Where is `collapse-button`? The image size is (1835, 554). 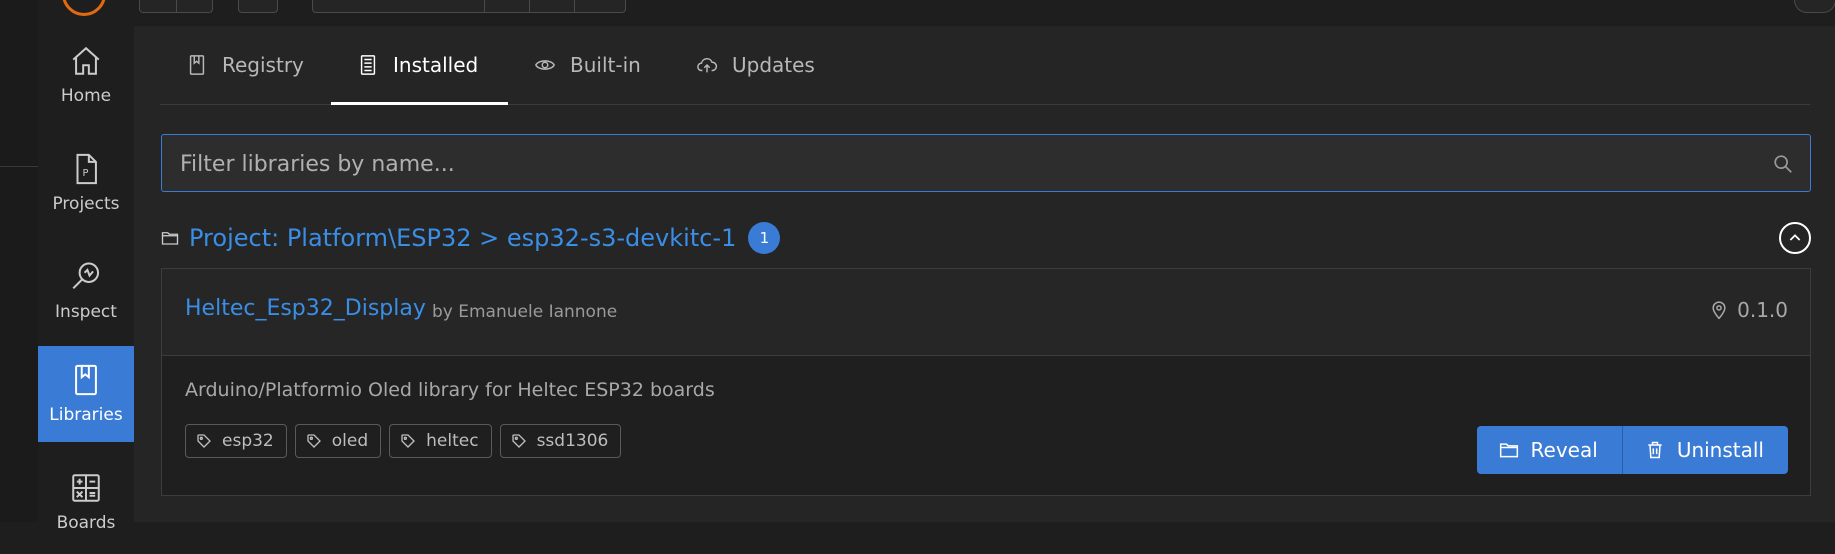 collapse-button is located at coordinates (1795, 238).